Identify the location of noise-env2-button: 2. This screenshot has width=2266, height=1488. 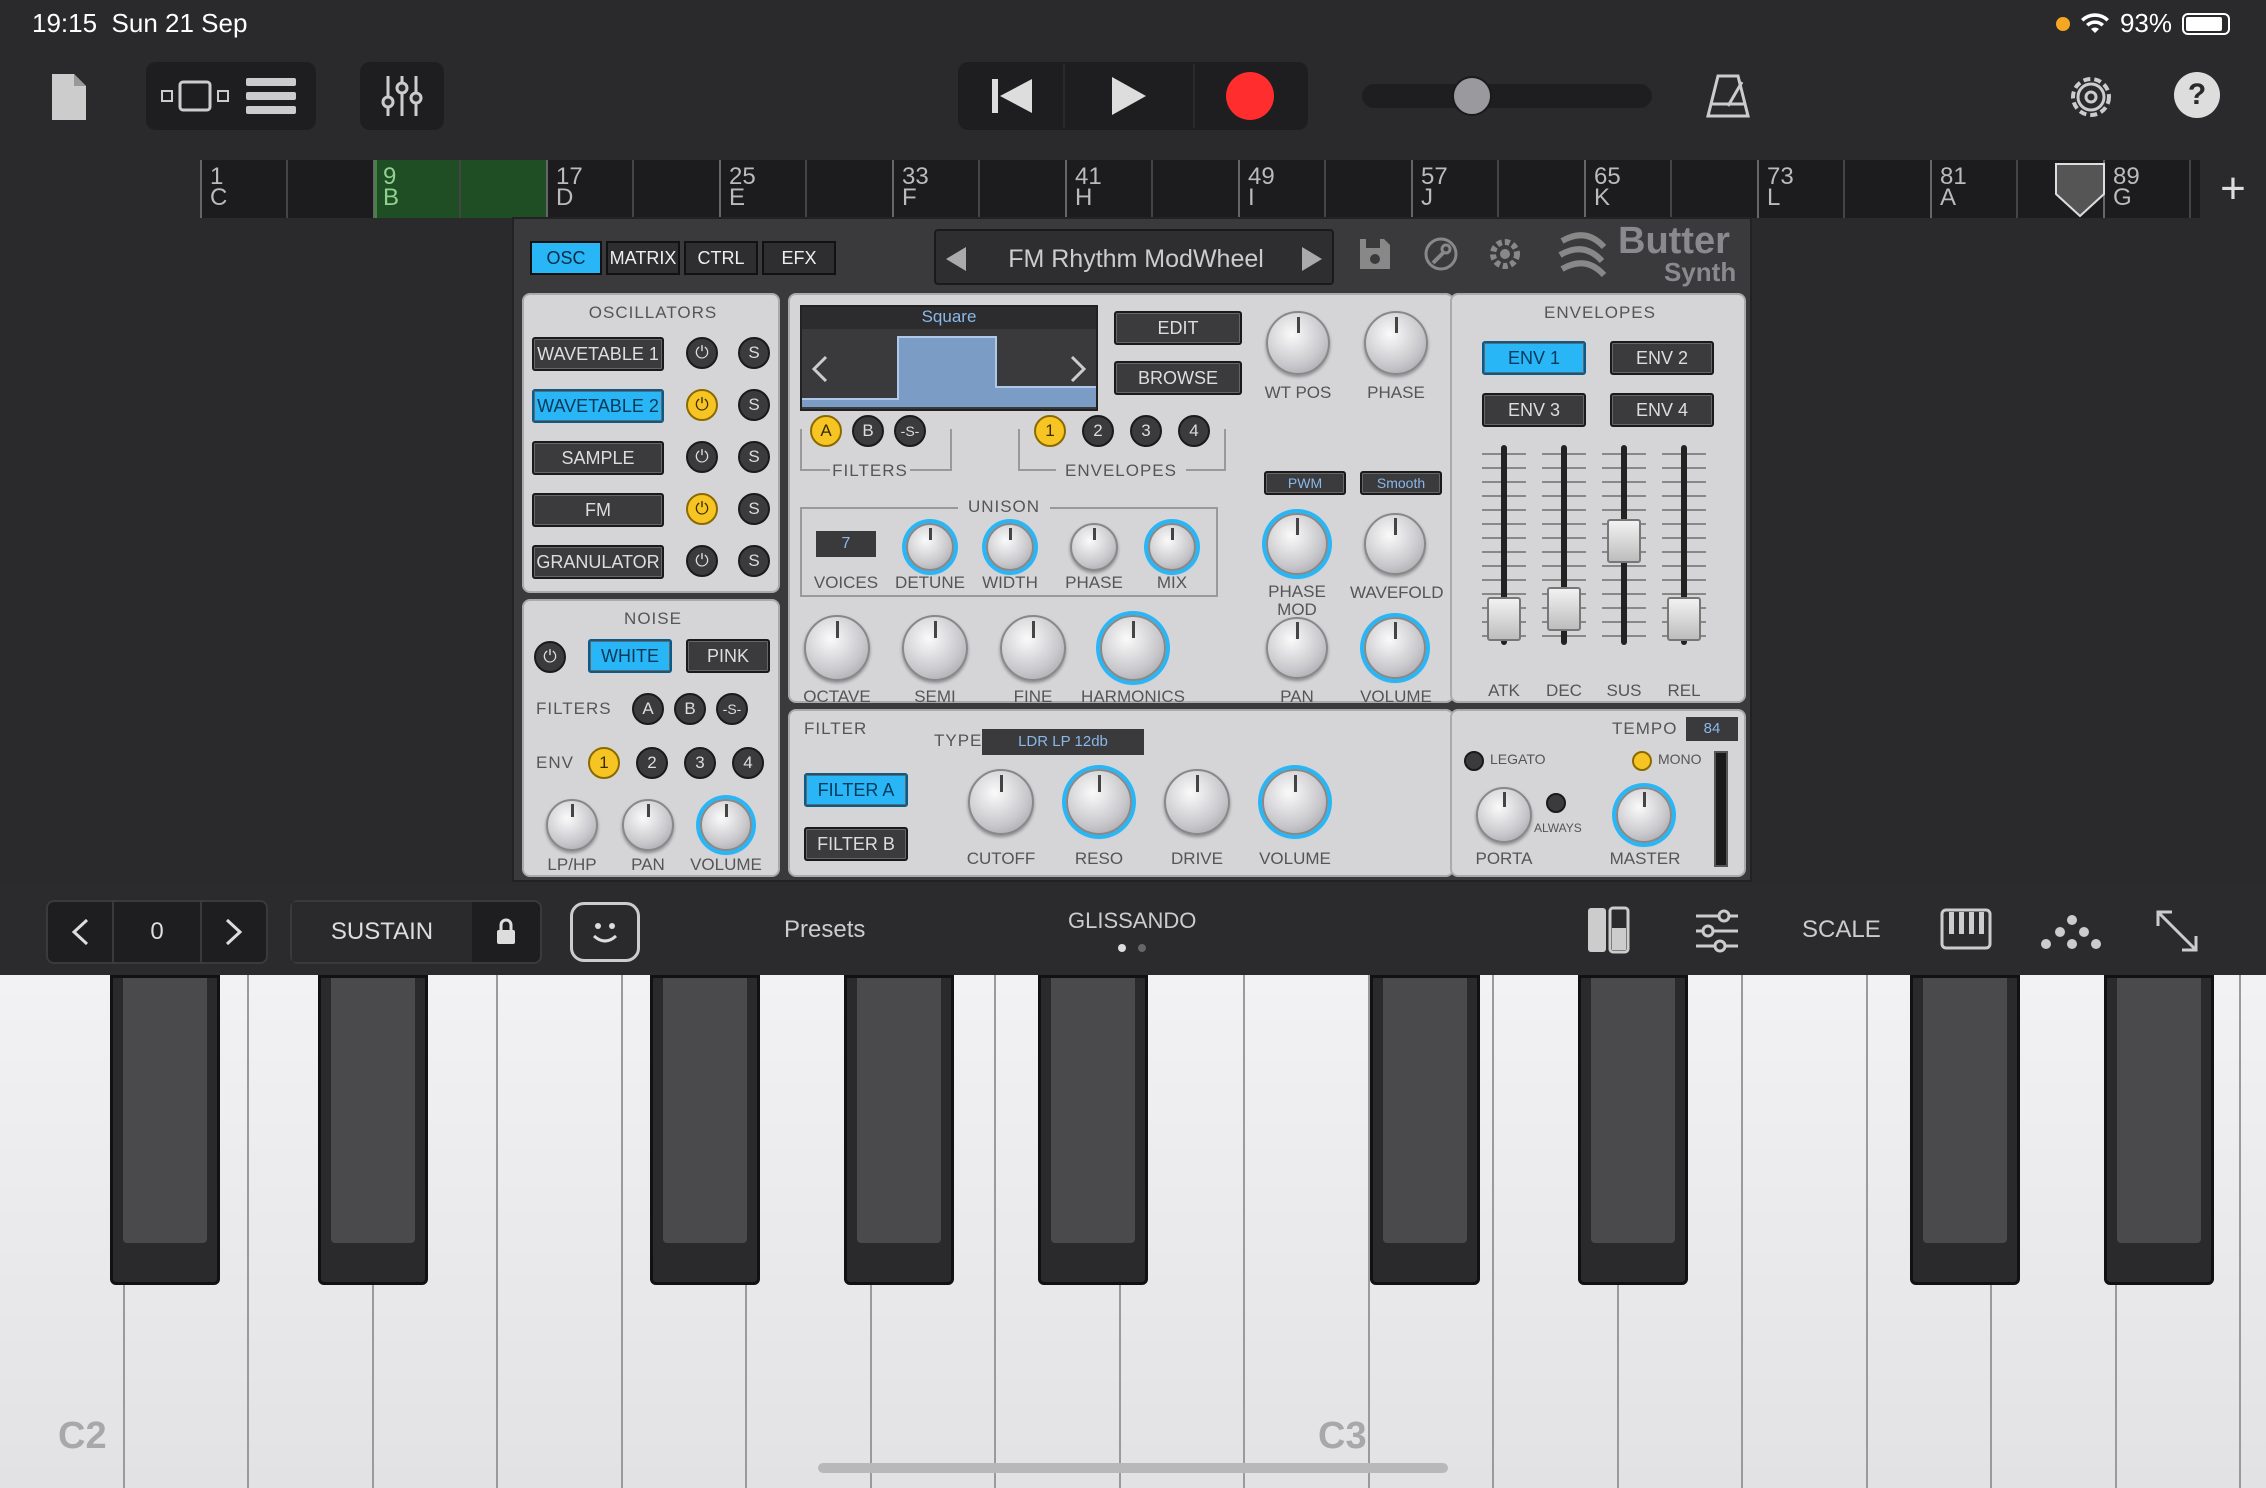
(652, 763).